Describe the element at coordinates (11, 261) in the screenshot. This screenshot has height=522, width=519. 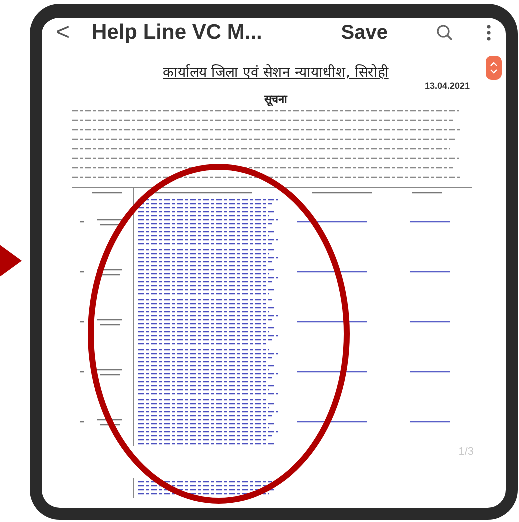
I see `pointer-arrow-icon` at that location.